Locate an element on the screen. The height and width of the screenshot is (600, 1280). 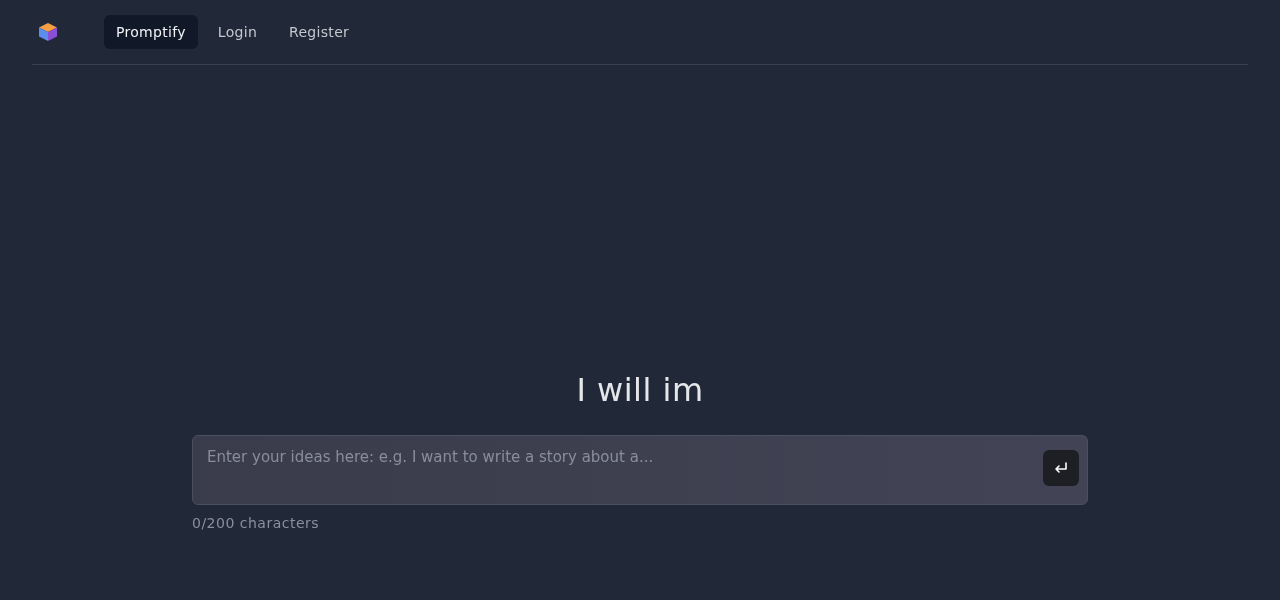
nav-link: Login is located at coordinates (237, 32).